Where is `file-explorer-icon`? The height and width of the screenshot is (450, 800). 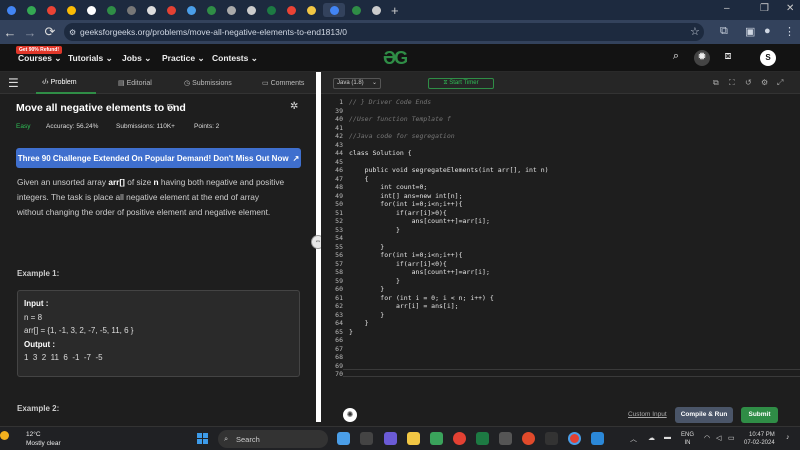
file-explorer-icon is located at coordinates (413, 438).